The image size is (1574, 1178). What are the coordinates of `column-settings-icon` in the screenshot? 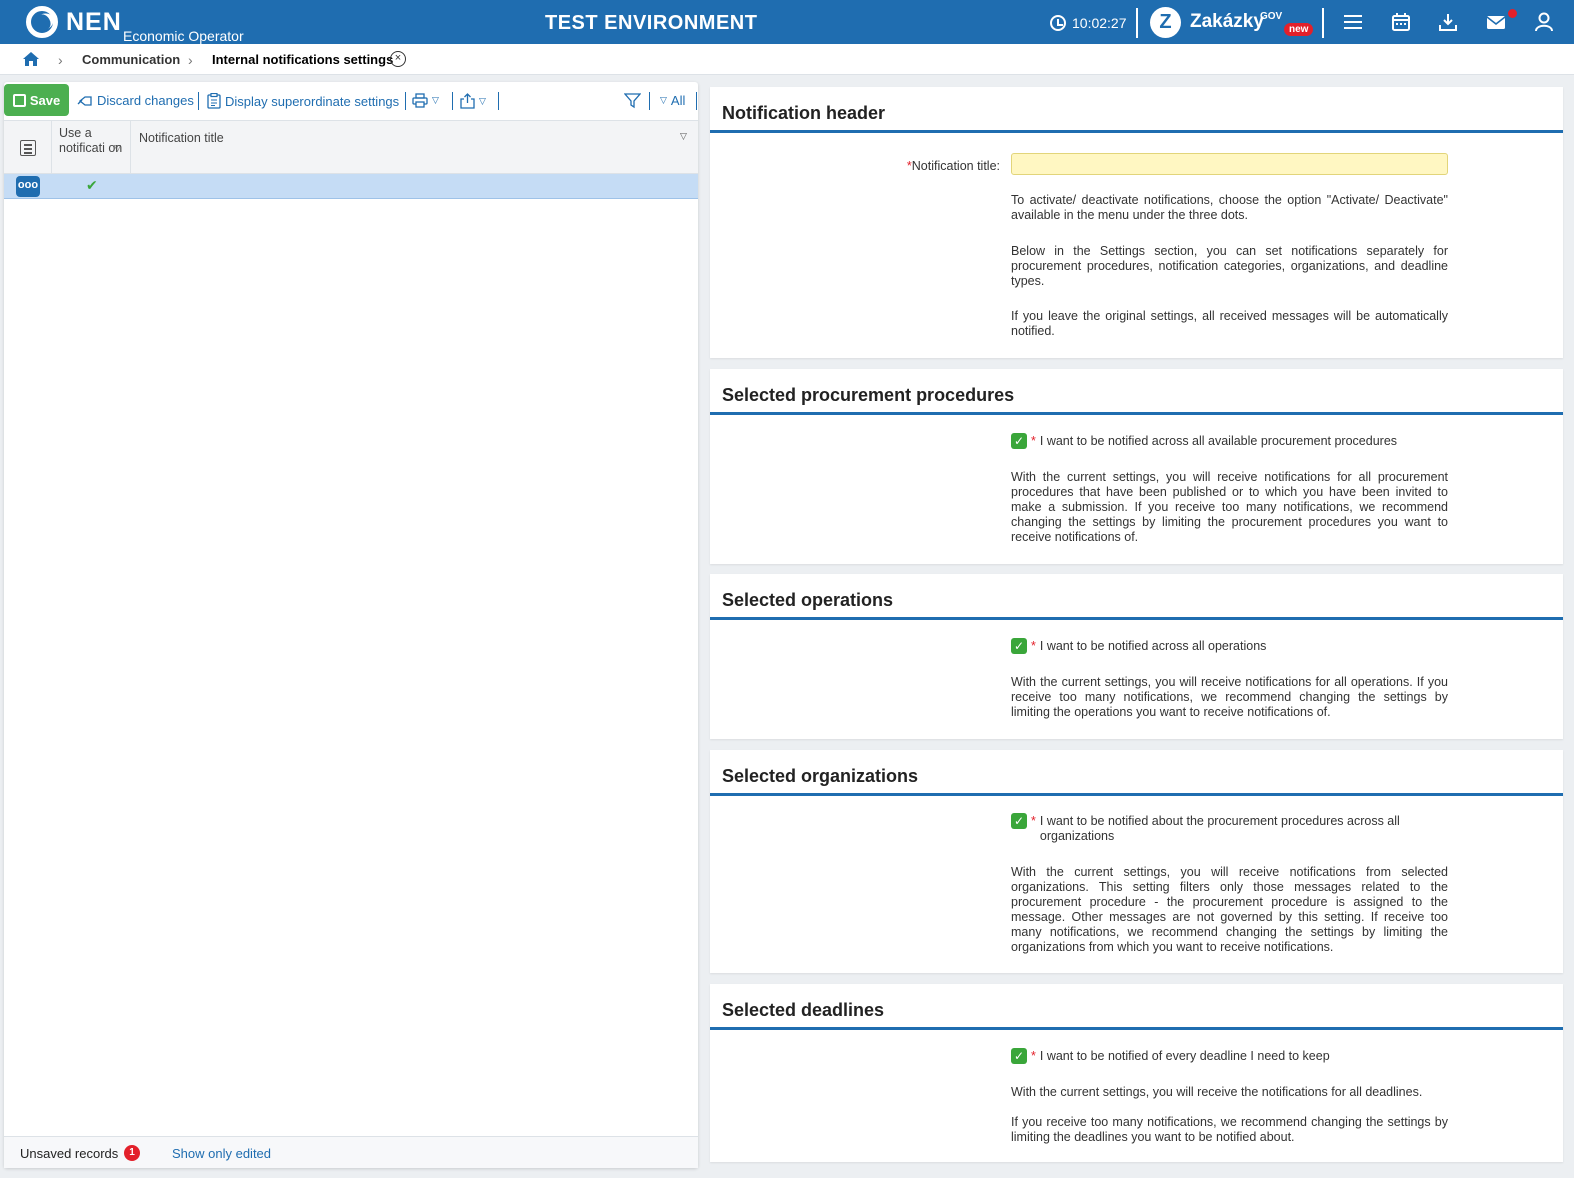 It's located at (28, 148).